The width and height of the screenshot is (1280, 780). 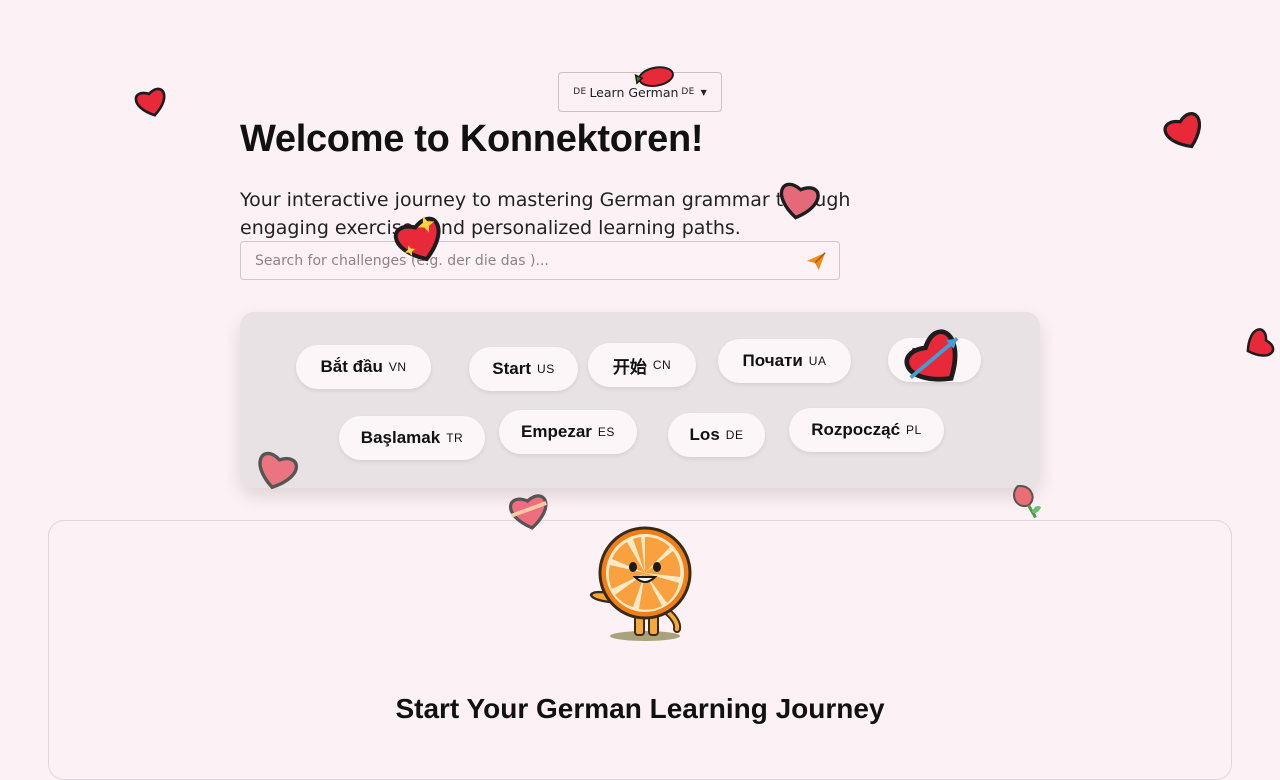 What do you see at coordinates (634, 92) in the screenshot?
I see `language-selector-label: Learn German` at bounding box center [634, 92].